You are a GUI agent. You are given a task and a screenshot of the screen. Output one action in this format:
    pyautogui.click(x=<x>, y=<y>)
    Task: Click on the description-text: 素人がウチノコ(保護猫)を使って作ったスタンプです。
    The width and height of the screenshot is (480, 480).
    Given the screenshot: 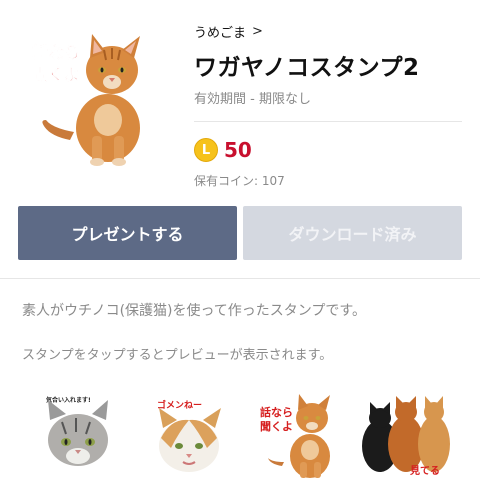 What is the action you would take?
    pyautogui.click(x=194, y=311)
    